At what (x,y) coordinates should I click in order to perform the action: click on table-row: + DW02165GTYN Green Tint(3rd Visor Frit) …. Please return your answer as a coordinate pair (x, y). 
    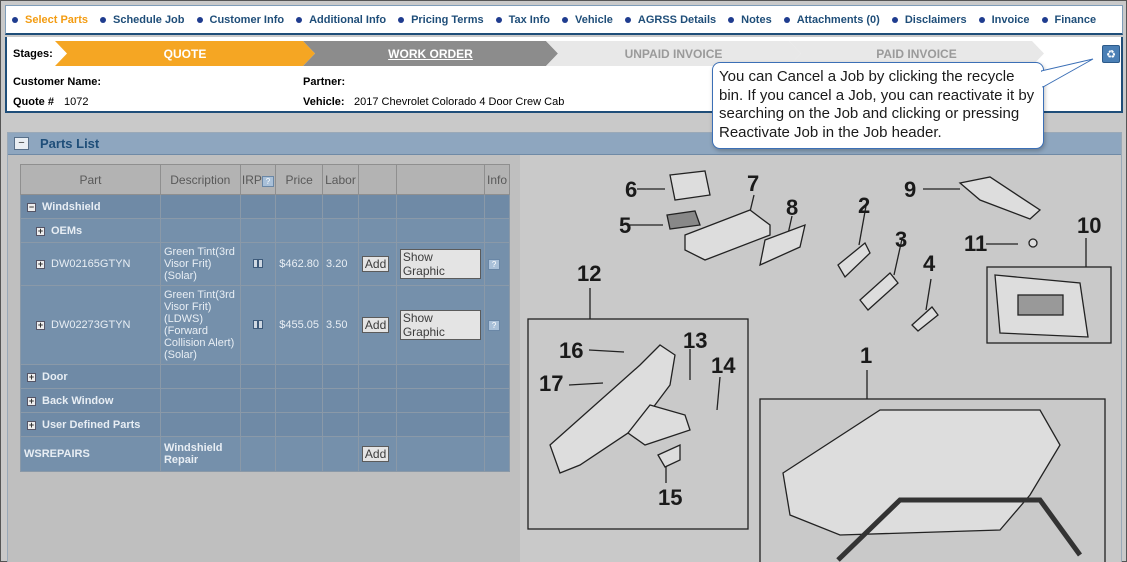
    Looking at the image, I should click on (265, 264).